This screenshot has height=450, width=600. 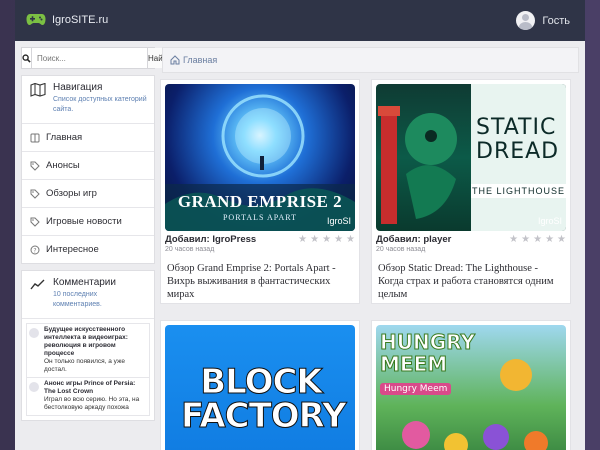 I want to click on comments-title: Комментарии, so click(x=84, y=282).